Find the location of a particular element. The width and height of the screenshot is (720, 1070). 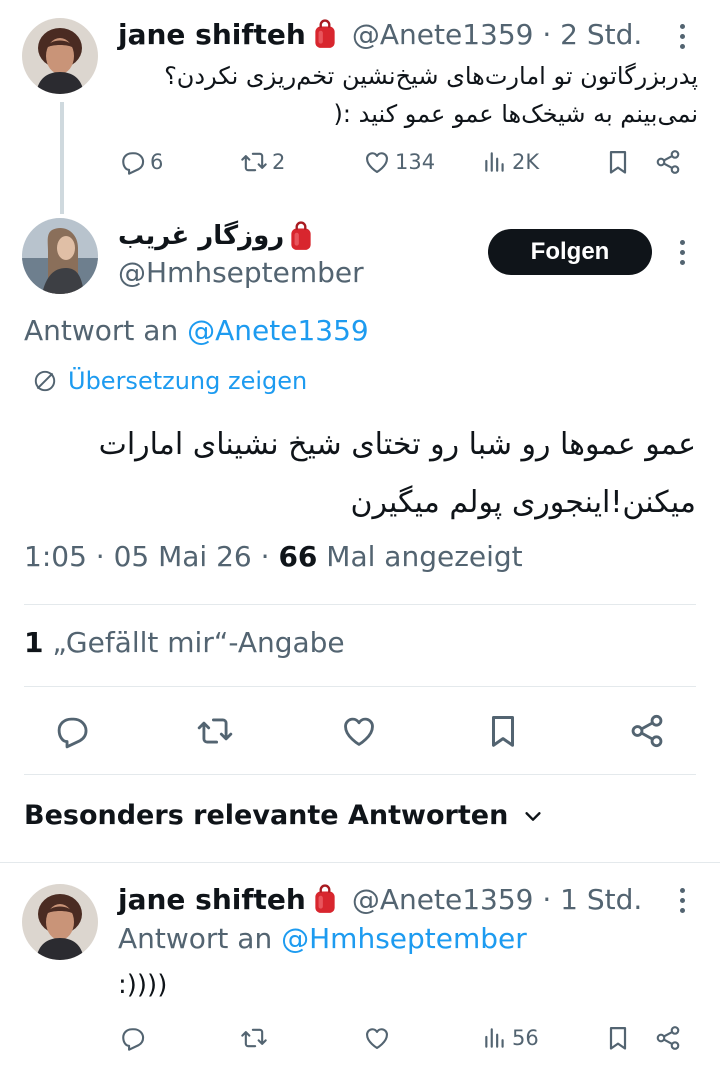

tweet3-reply-to: Antwort an @Hmhseptember is located at coordinates (322, 938).